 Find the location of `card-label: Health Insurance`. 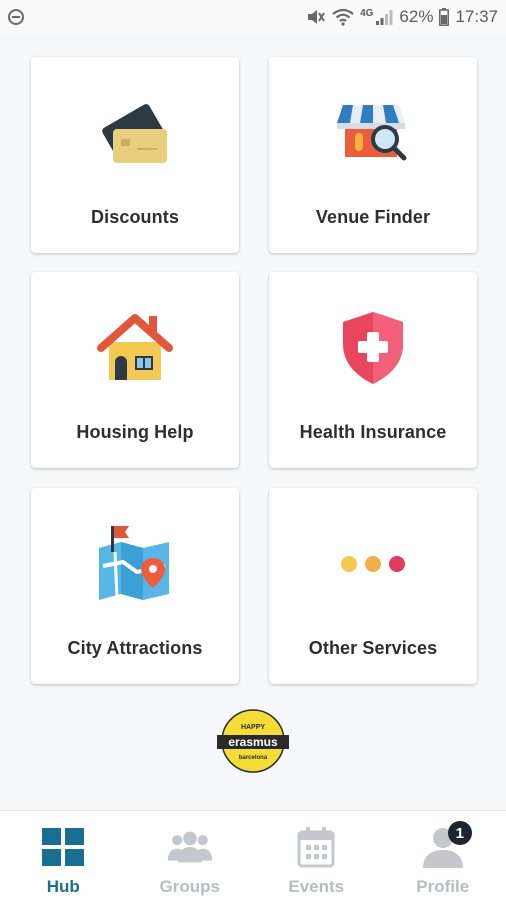

card-label: Health Insurance is located at coordinates (373, 432).